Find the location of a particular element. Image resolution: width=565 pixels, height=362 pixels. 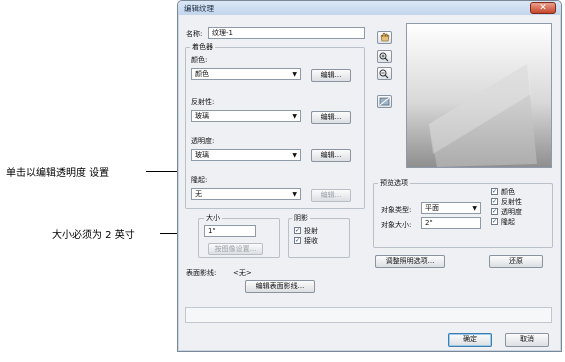

cast-shadow-checkbox: ✓ is located at coordinates (297, 230).